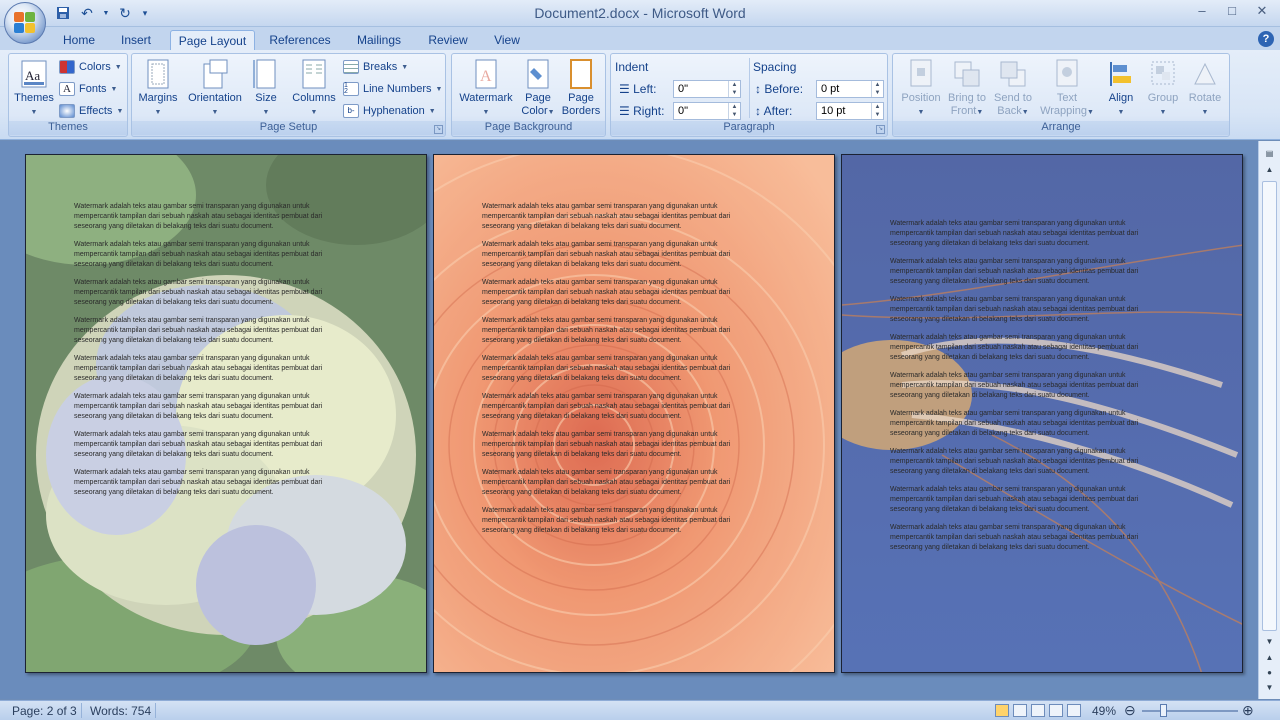  Describe the element at coordinates (158, 88) in the screenshot. I see `margins-button: Margins ▼` at that location.